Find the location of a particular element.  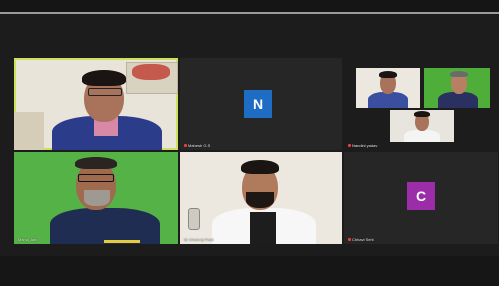

participant-tile-6: C Chhavi Sehi is located at coordinates (421, 198).